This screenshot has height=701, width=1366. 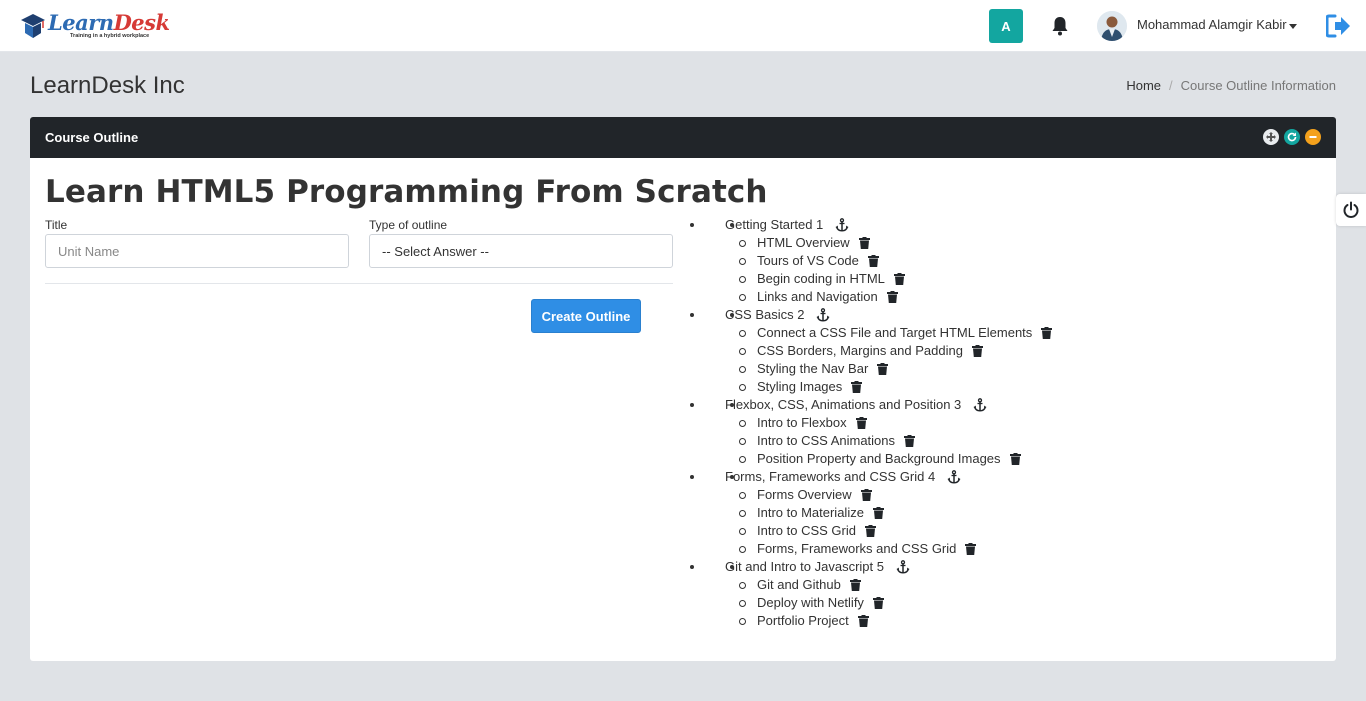 I want to click on outline-lesson-row: Intro to CSS Animations, so click(x=895, y=441).